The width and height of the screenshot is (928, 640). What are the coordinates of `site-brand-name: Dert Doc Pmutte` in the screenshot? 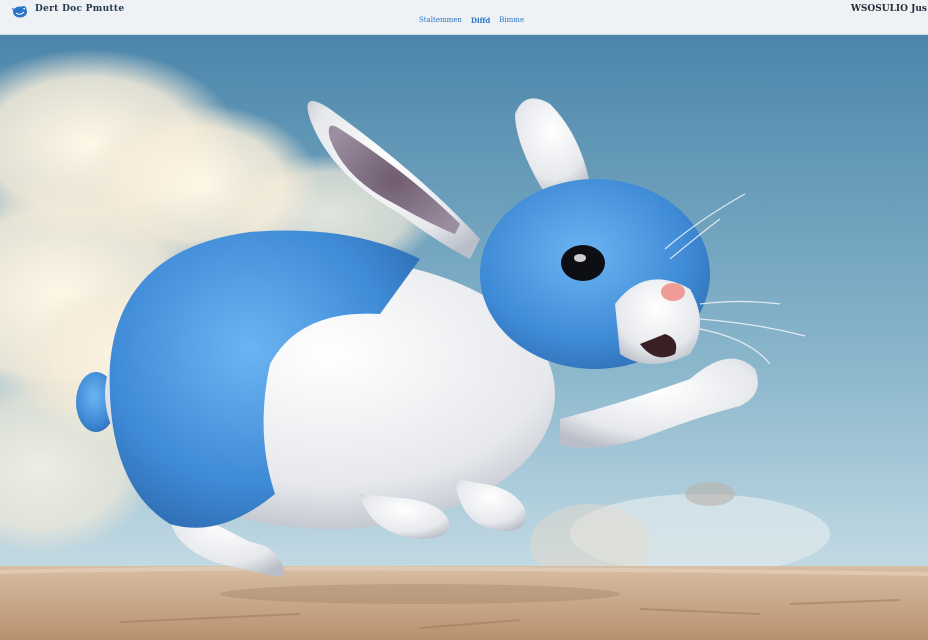 It's located at (79, 9).